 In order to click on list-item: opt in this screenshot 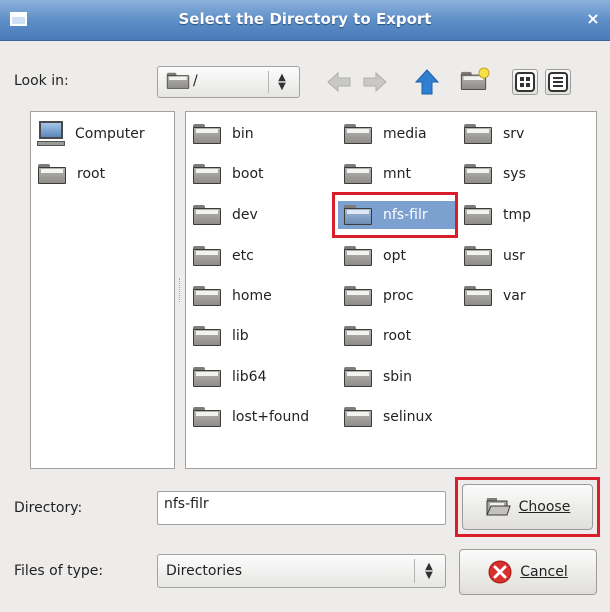, I will do `click(400, 256)`.